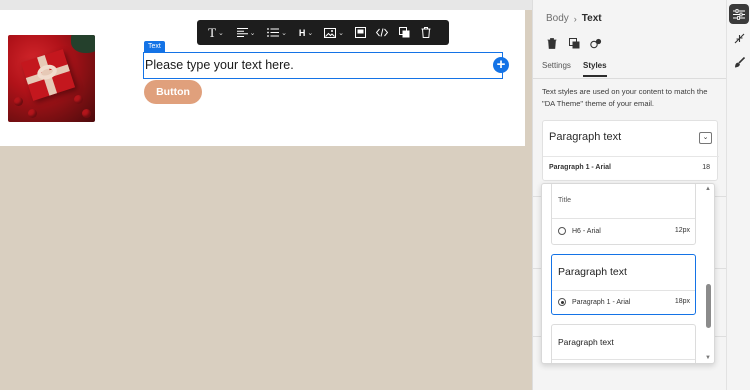 Image resolution: width=750 pixels, height=390 pixels. I want to click on breadcrumb: Body › Text, so click(574, 18).